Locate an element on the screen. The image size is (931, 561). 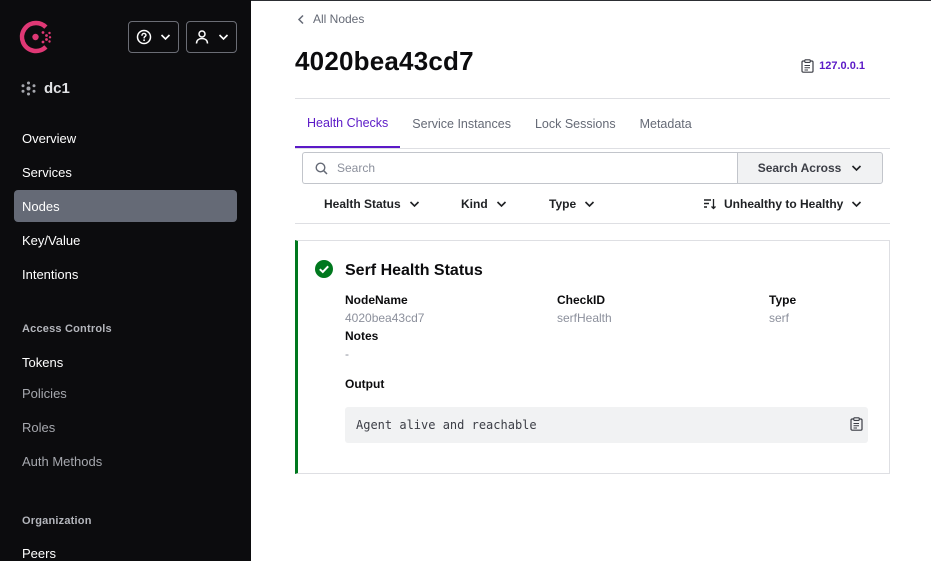
tab-lock-sessions: Lock Sessions is located at coordinates (575, 123).